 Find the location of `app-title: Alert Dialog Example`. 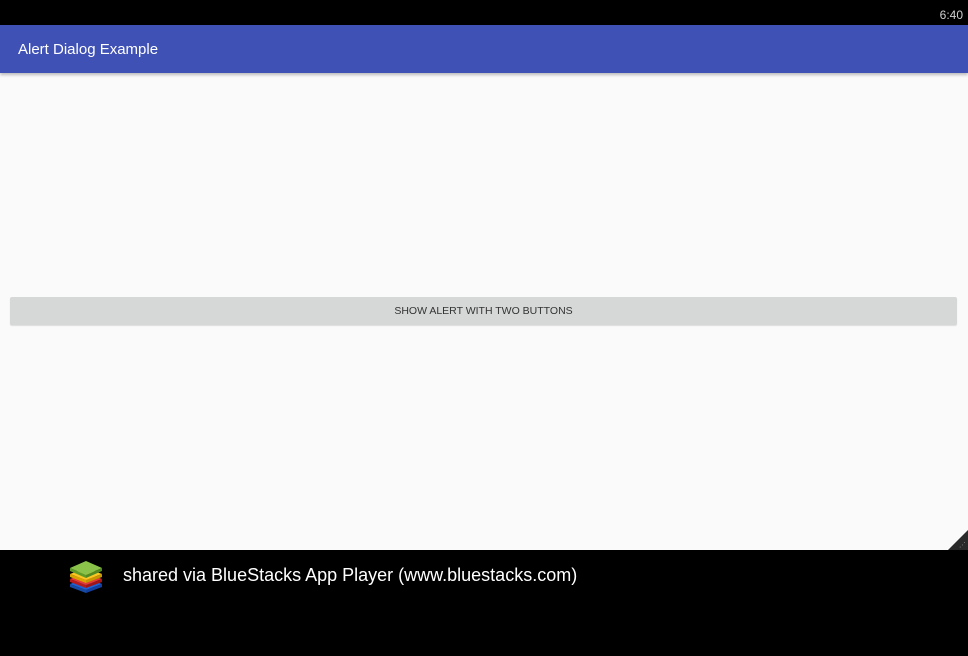

app-title: Alert Dialog Example is located at coordinates (88, 49).